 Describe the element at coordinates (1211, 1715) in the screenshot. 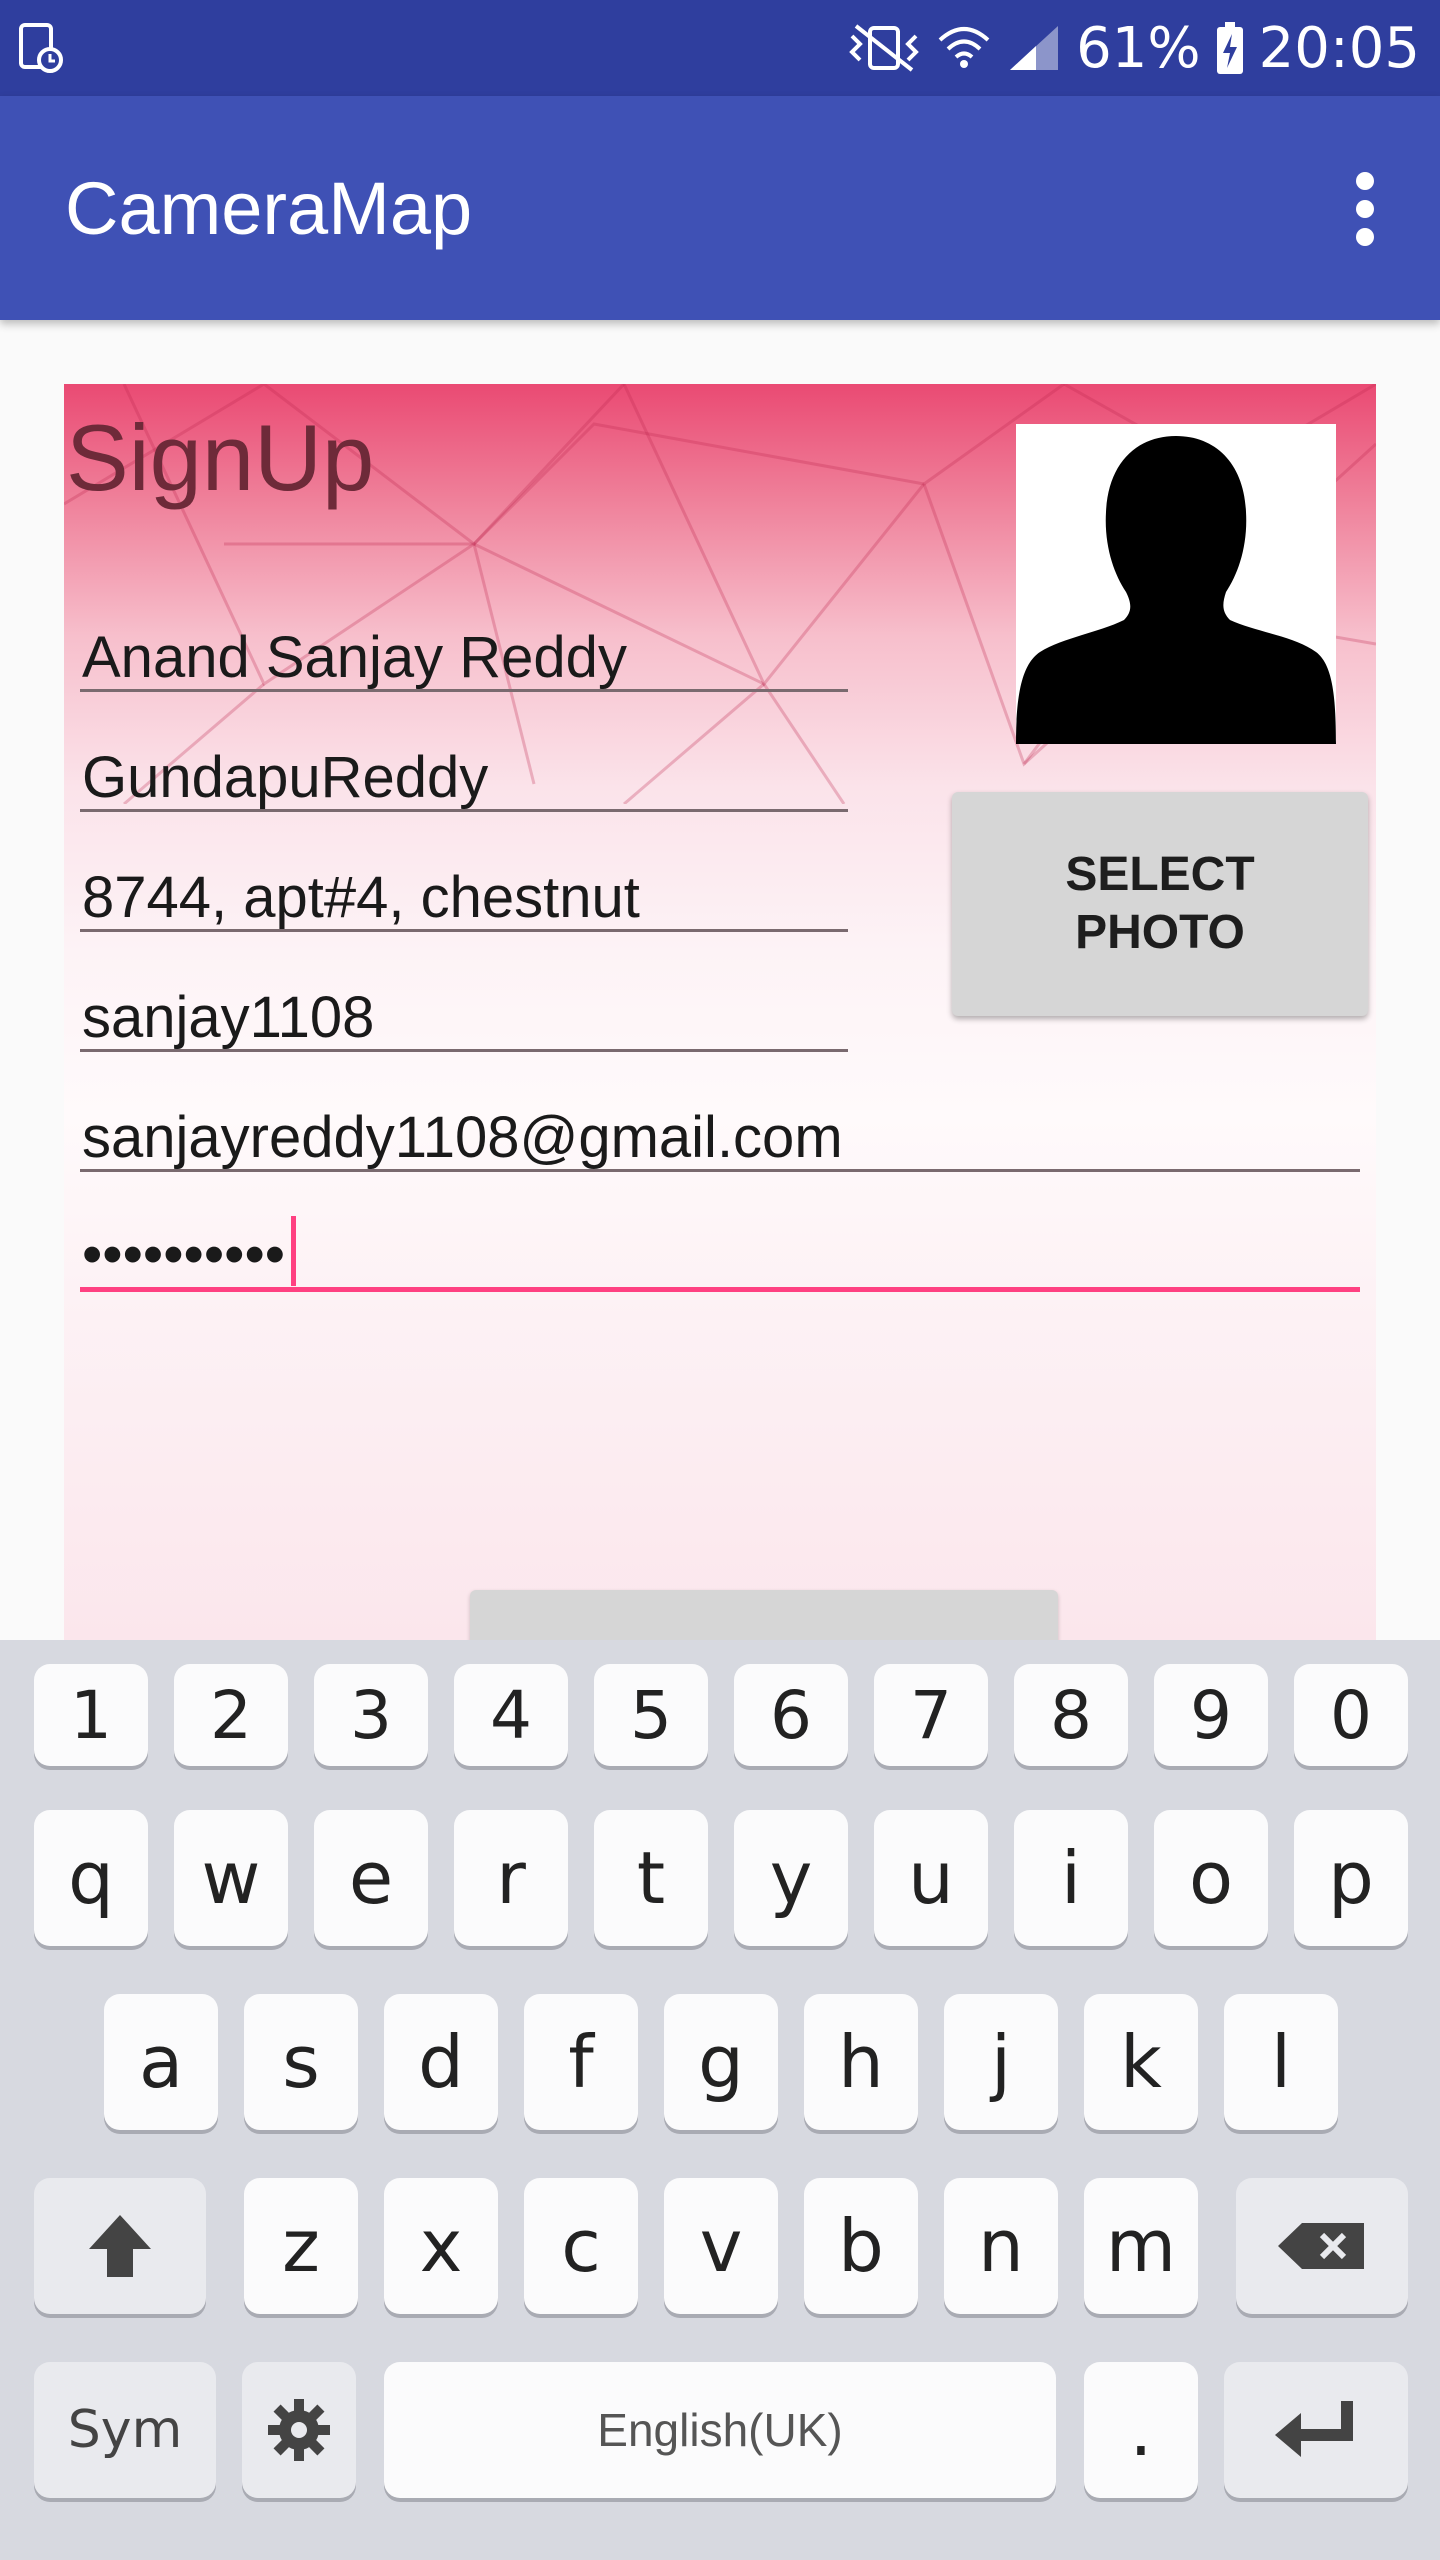

I see `key-9: 9` at that location.